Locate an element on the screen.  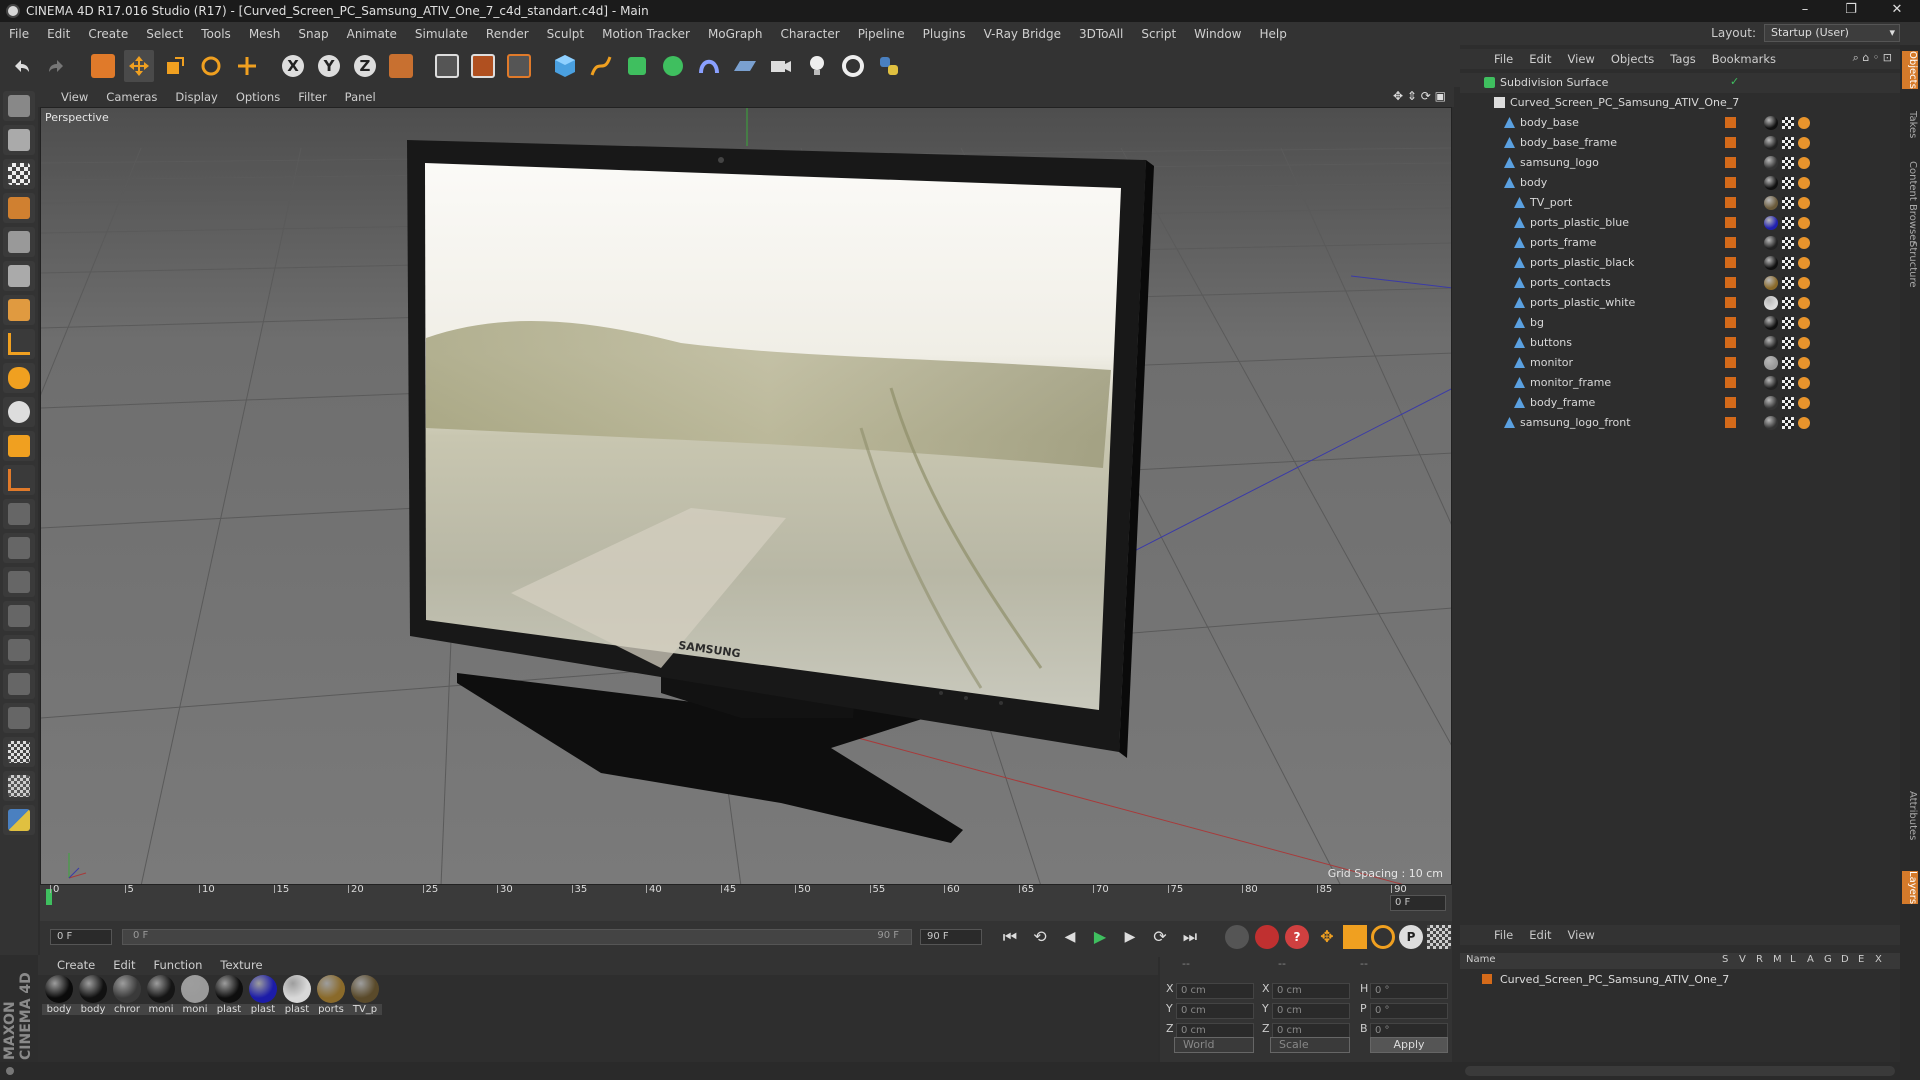
material-menu-edit: Edit is located at coordinates (124, 965).